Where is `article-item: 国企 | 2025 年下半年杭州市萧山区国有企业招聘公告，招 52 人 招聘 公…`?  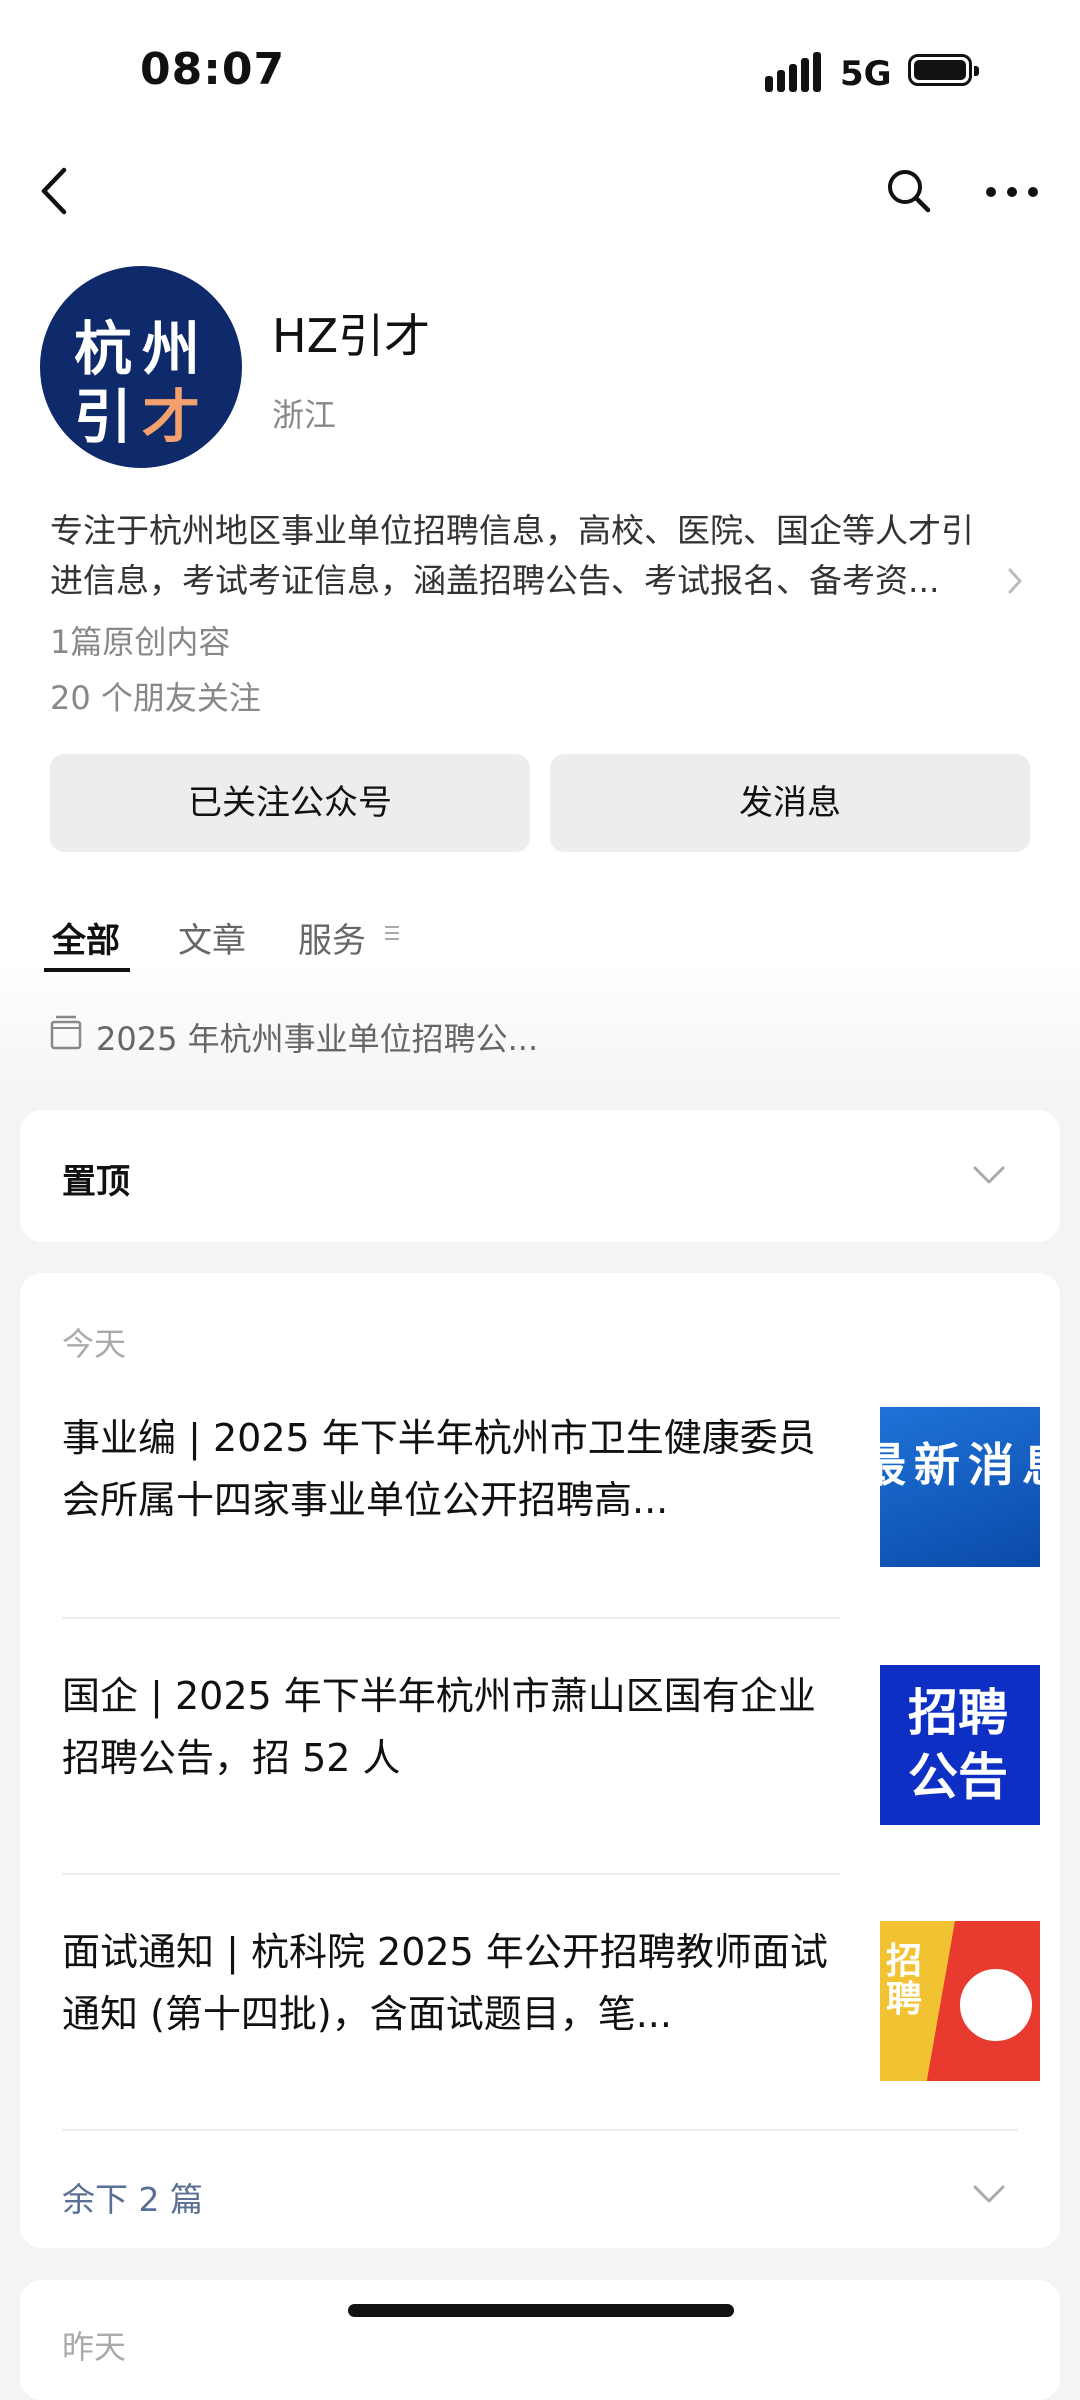 article-item: 国企 | 2025 年下半年杭州市萧山区国有企业招聘公告，招 52 人 招聘 公… is located at coordinates (551, 1745).